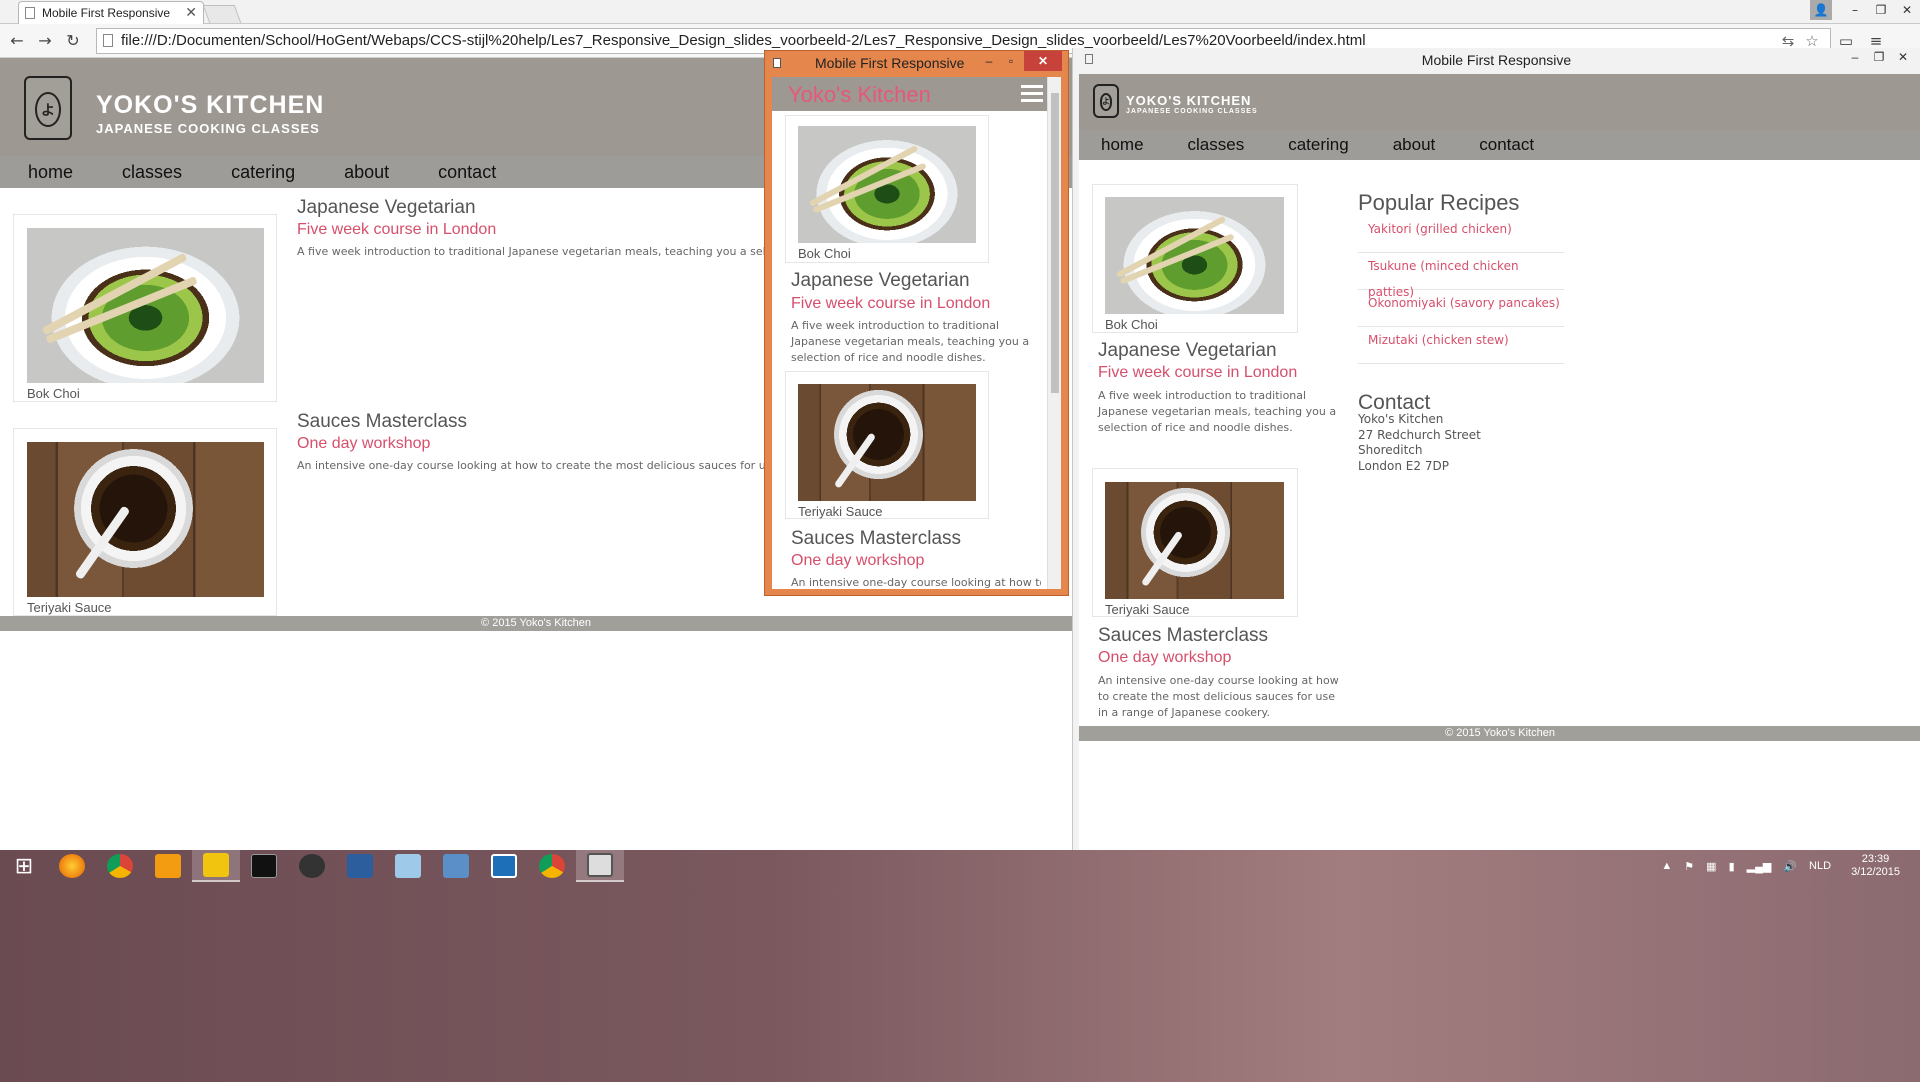 This screenshot has width=1920, height=1082. What do you see at coordinates (504, 866) in the screenshot?
I see `brackets-icon` at bounding box center [504, 866].